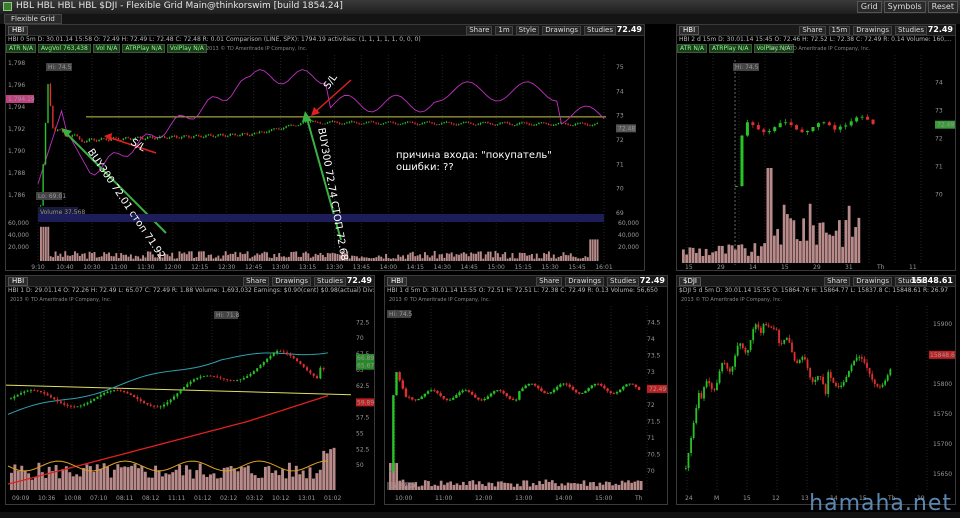 This screenshot has width=960, height=518. Describe the element at coordinates (869, 7) in the screenshot. I see `grid-button: Grid` at that location.